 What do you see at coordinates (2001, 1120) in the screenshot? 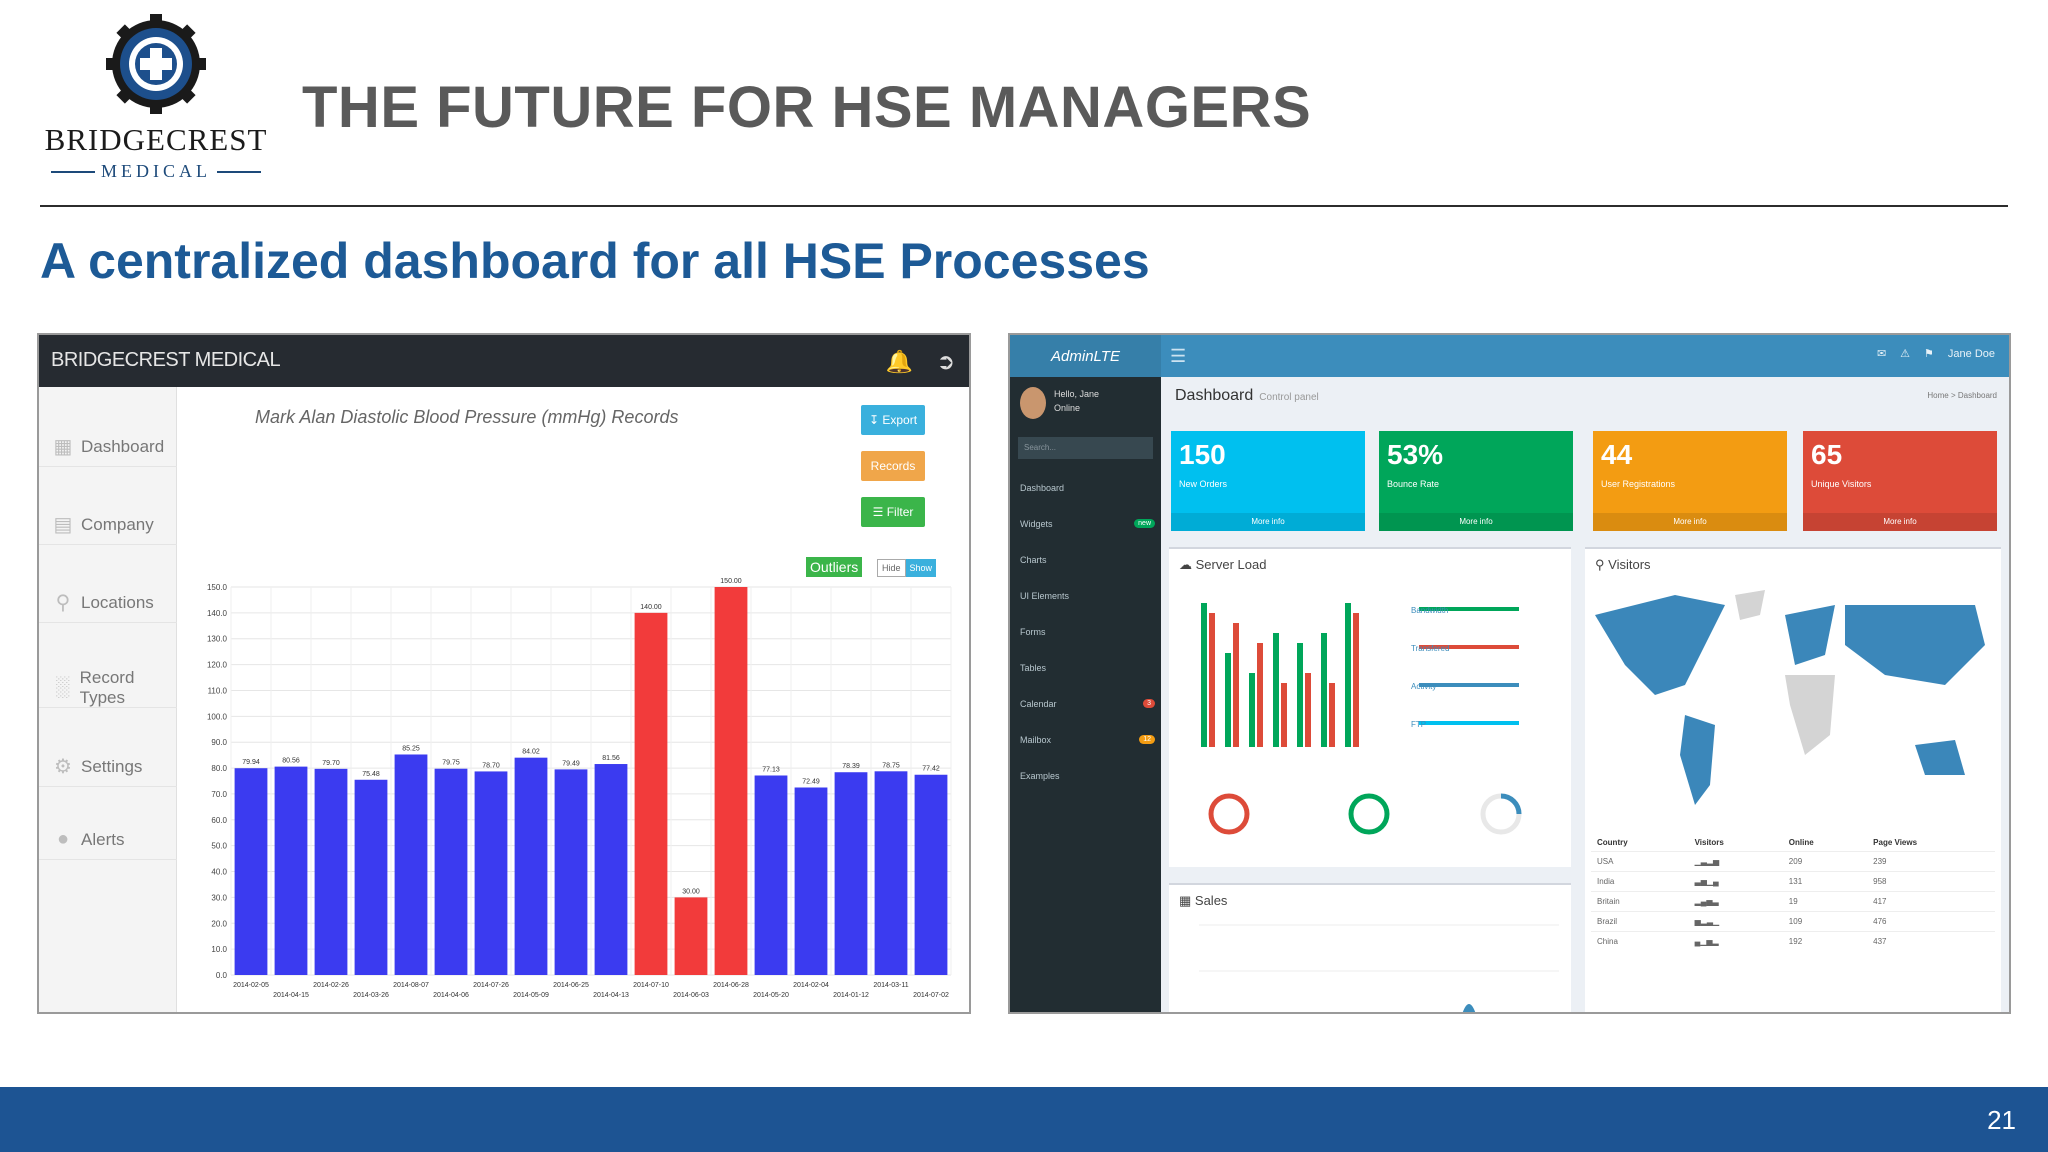
I see `page-number: 21` at bounding box center [2001, 1120].